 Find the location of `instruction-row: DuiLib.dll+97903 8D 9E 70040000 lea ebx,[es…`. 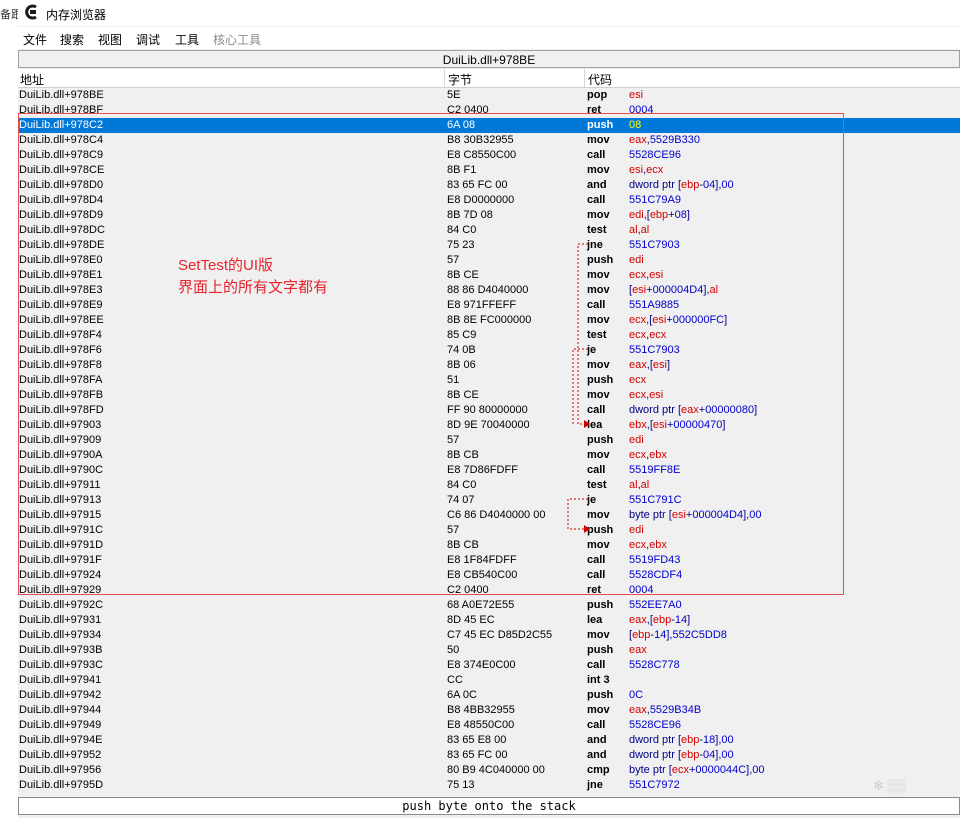

instruction-row: DuiLib.dll+97903 8D 9E 70040000 lea ebx,[es… is located at coordinates (489, 425).